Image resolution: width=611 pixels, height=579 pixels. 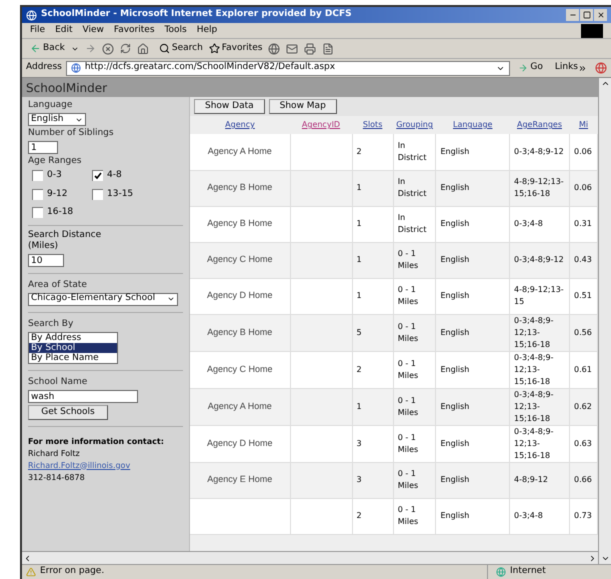 What do you see at coordinates (31, 572) in the screenshot?
I see `warning-icon` at bounding box center [31, 572].